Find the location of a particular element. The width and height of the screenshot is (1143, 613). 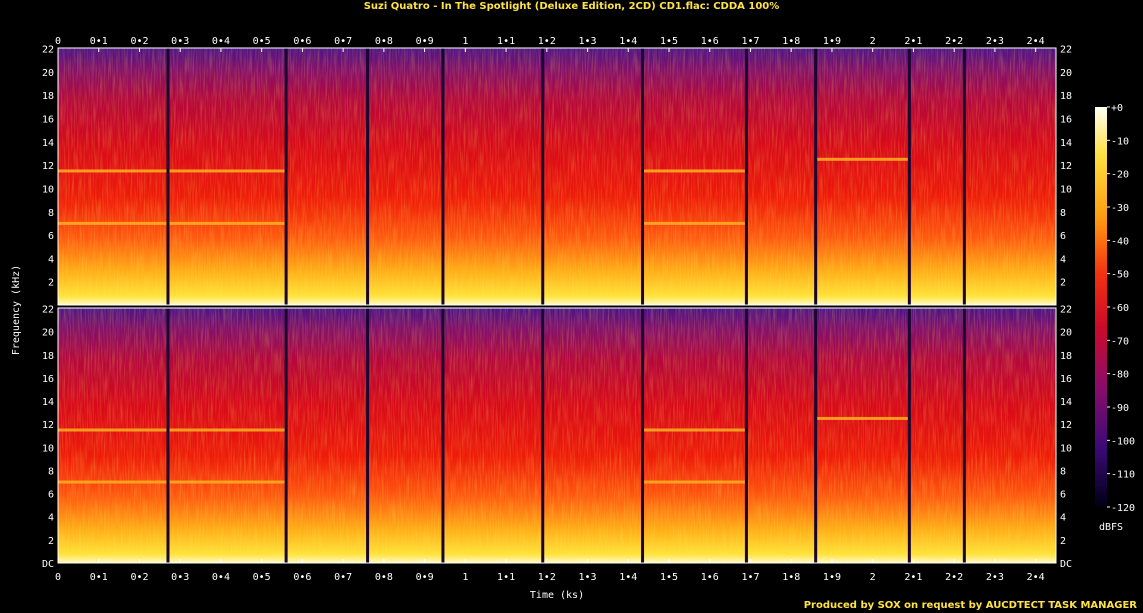

colorbar-tick-label: -60 is located at coordinates (1120, 308).